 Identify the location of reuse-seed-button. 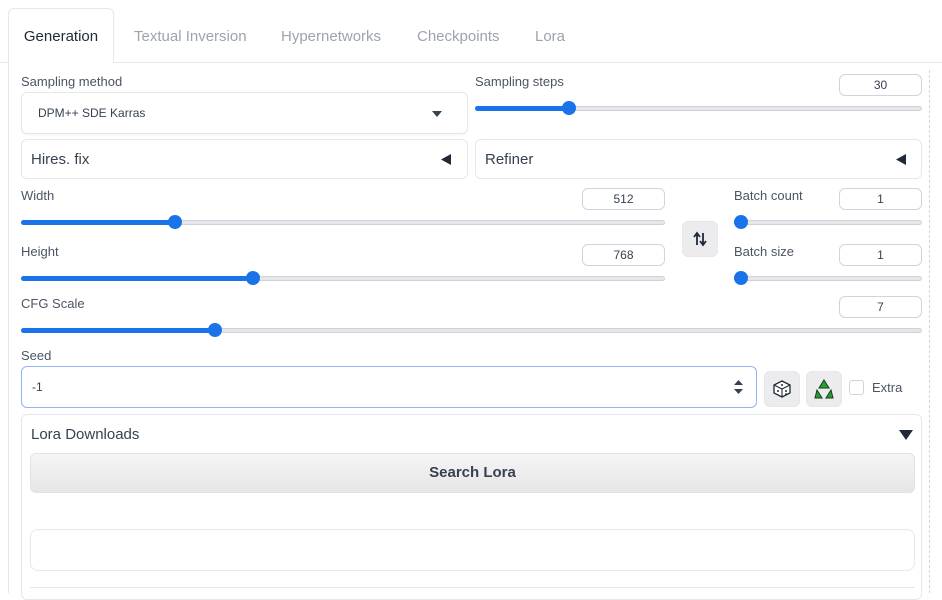
(824, 389).